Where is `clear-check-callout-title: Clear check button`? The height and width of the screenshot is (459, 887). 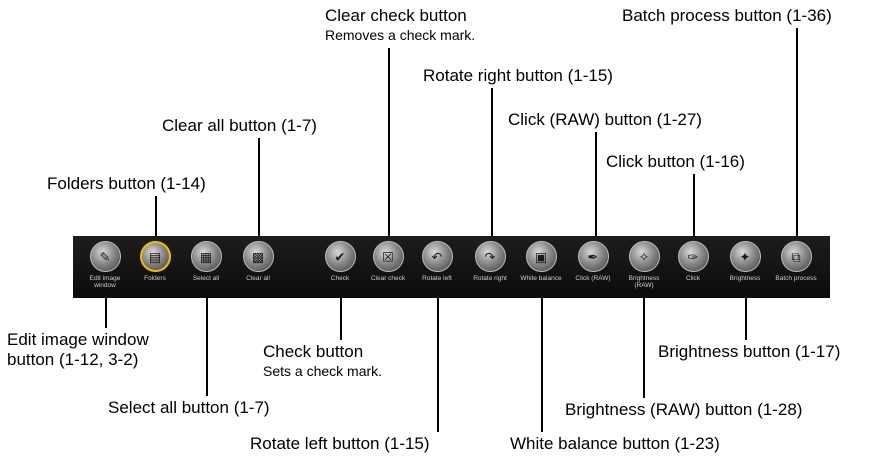 clear-check-callout-title: Clear check button is located at coordinates (396, 15).